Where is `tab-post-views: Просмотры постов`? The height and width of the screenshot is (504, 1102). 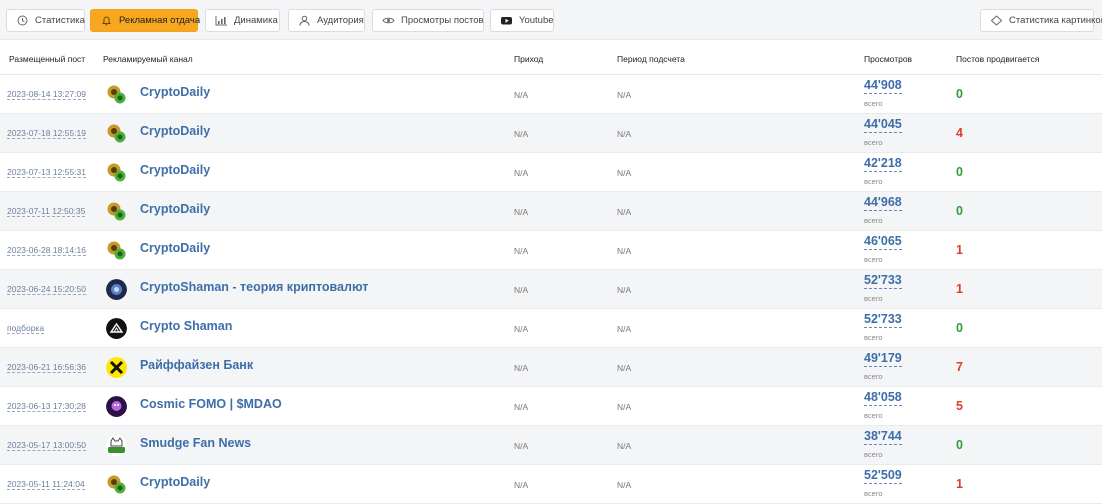 tab-post-views: Просмотры постов is located at coordinates (428, 20).